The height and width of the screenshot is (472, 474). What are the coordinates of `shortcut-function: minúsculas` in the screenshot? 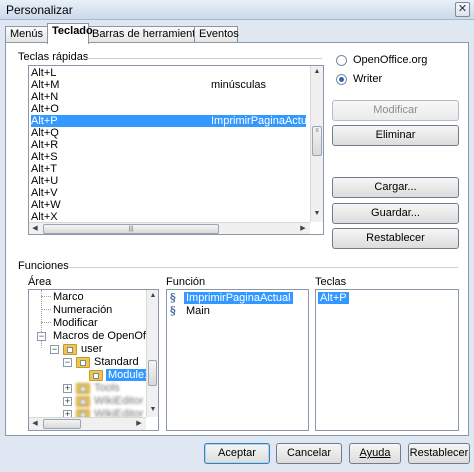 It's located at (239, 85).